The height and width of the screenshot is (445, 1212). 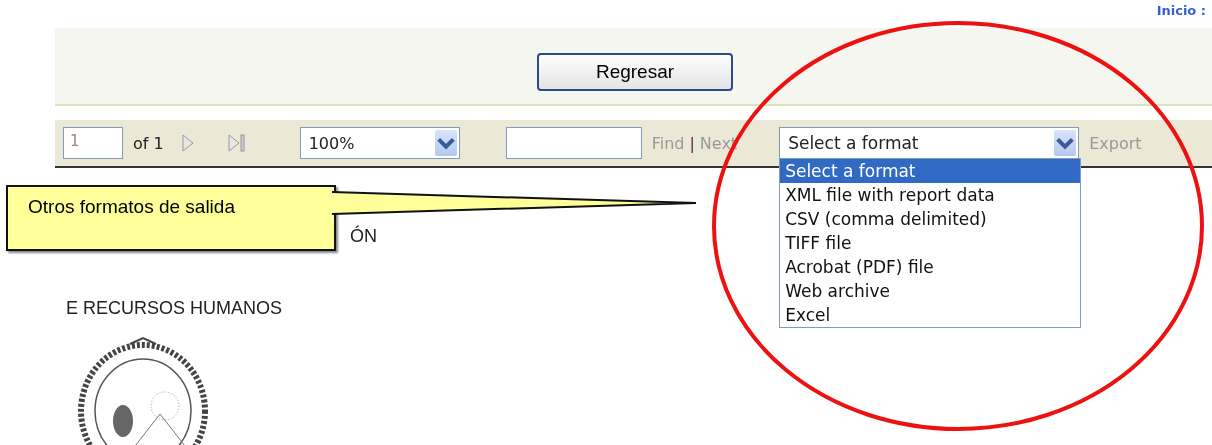 I want to click on callout-box: Otros formatos de salida, so click(x=171, y=218).